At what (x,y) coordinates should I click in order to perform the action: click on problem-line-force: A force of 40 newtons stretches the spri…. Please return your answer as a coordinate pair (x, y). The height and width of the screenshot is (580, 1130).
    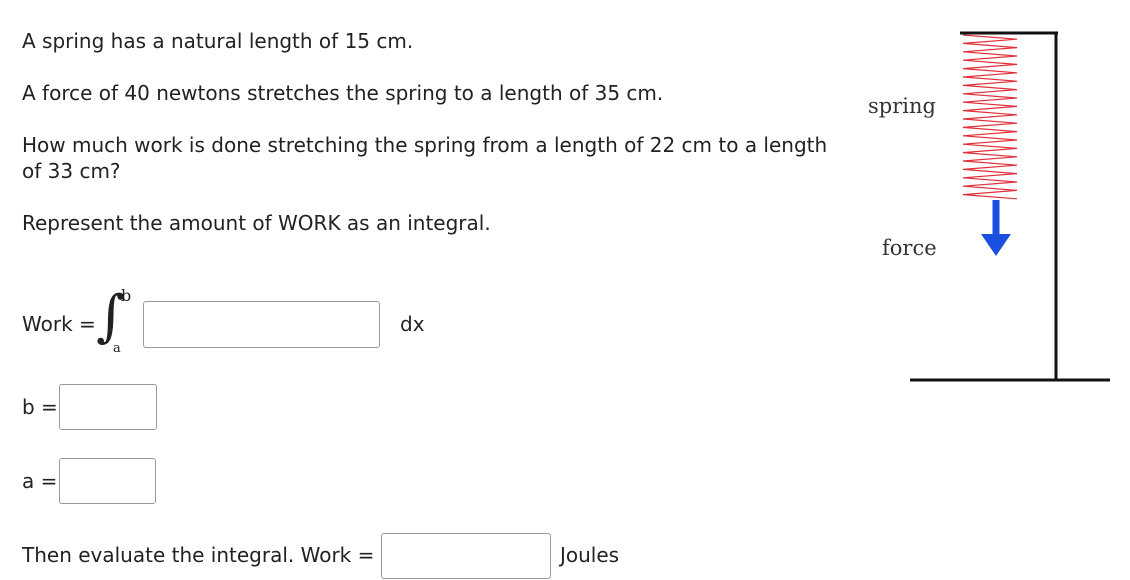
    Looking at the image, I should click on (343, 93).